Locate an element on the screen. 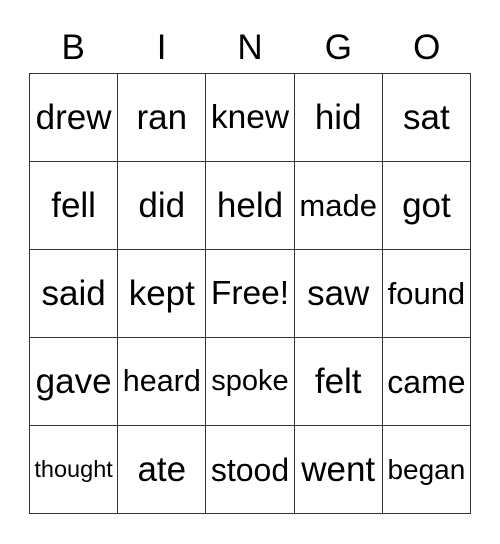  cell-word: got is located at coordinates (426, 205).